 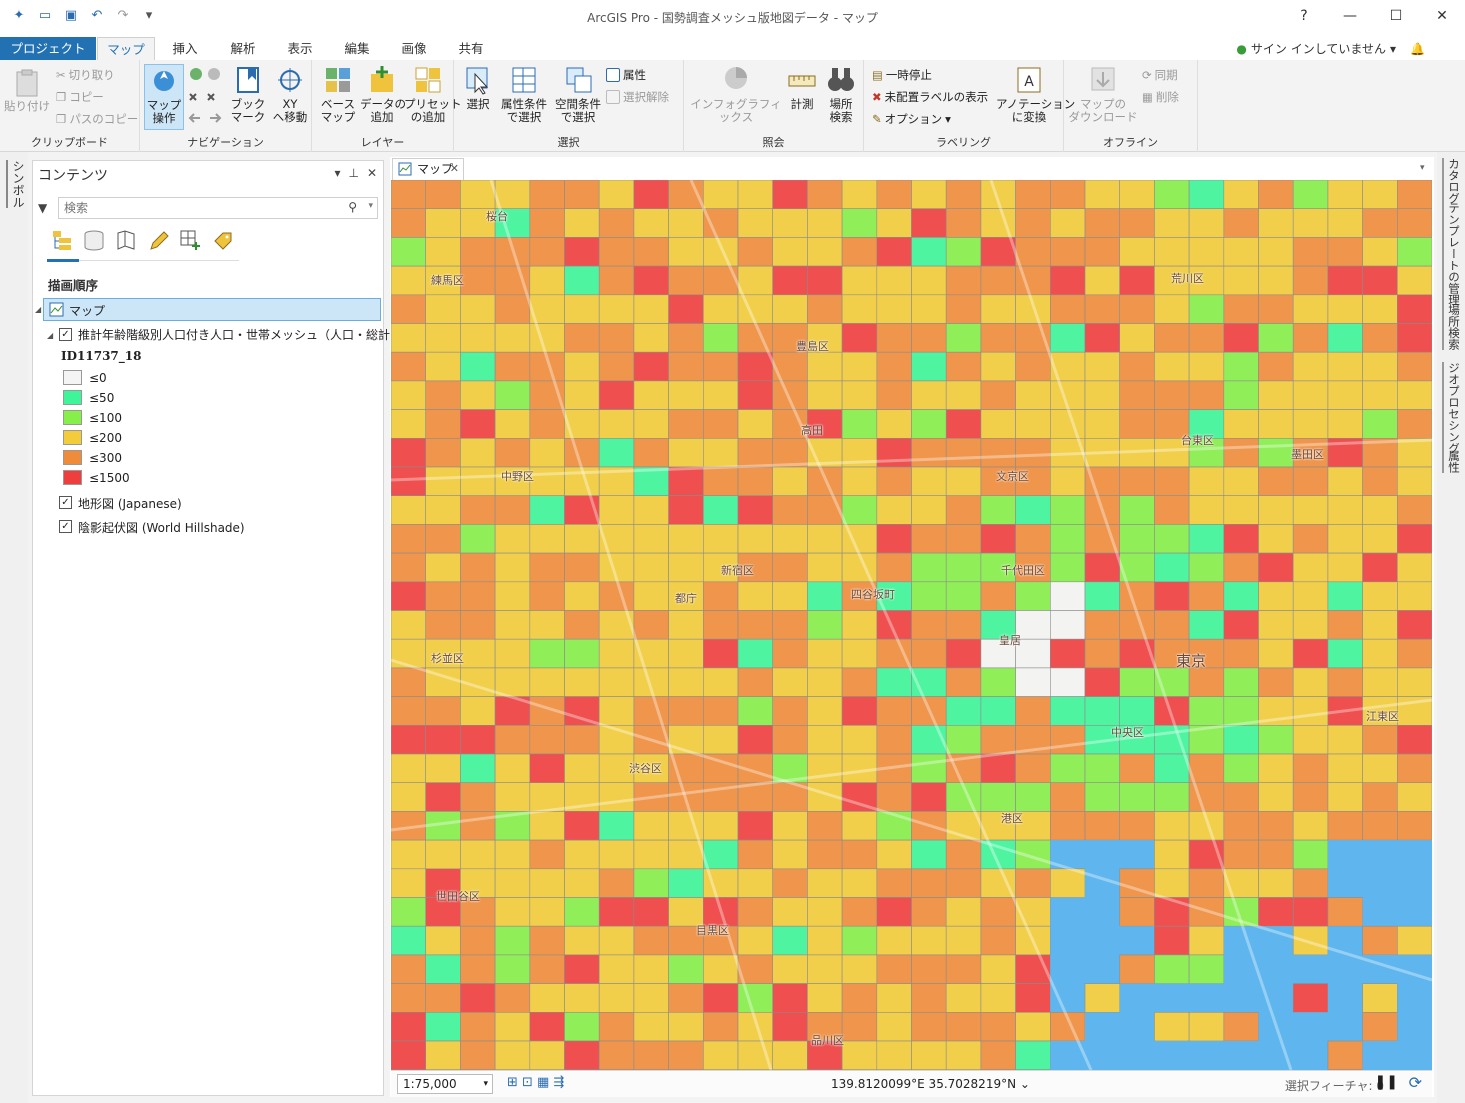 What do you see at coordinates (248, 94) in the screenshot?
I see `bookmarks-button: ブック マーク` at bounding box center [248, 94].